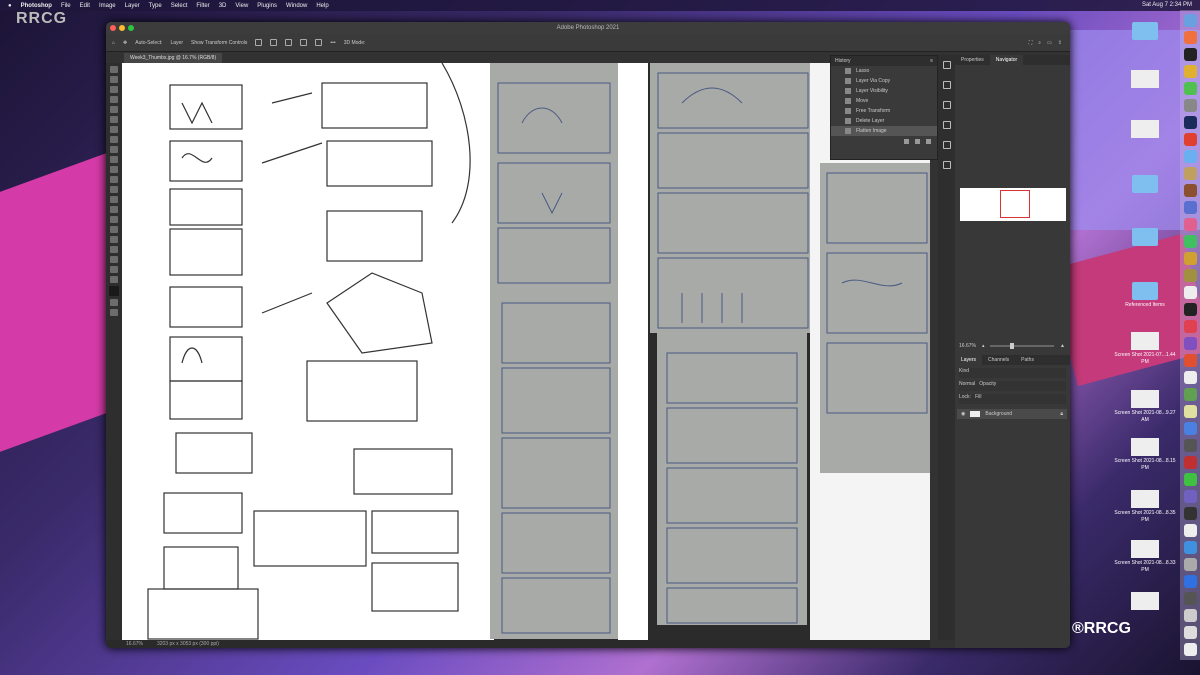 Image resolution: width=1200 pixels, height=675 pixels. What do you see at coordinates (219, 43) in the screenshot?
I see `show-transform-checkbox: Show Transform Controls` at bounding box center [219, 43].